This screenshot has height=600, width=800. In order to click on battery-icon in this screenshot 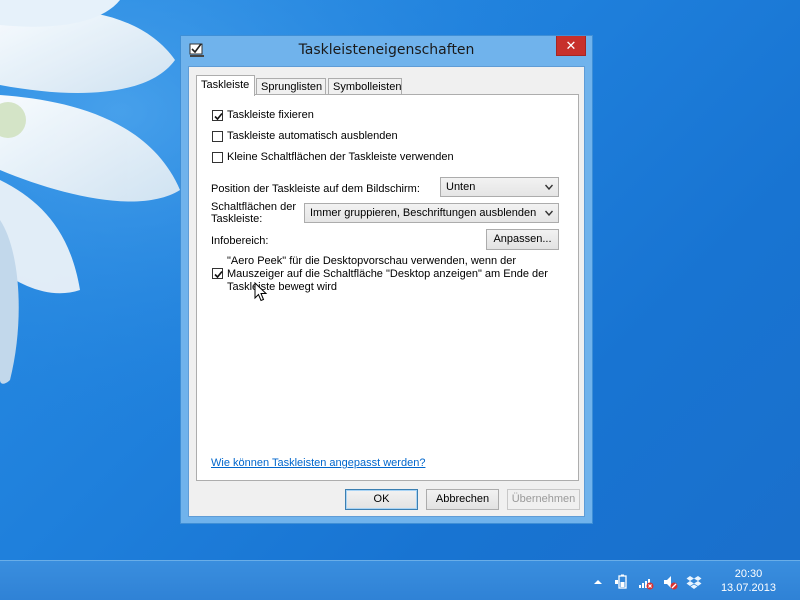, I will do `click(622, 582)`.